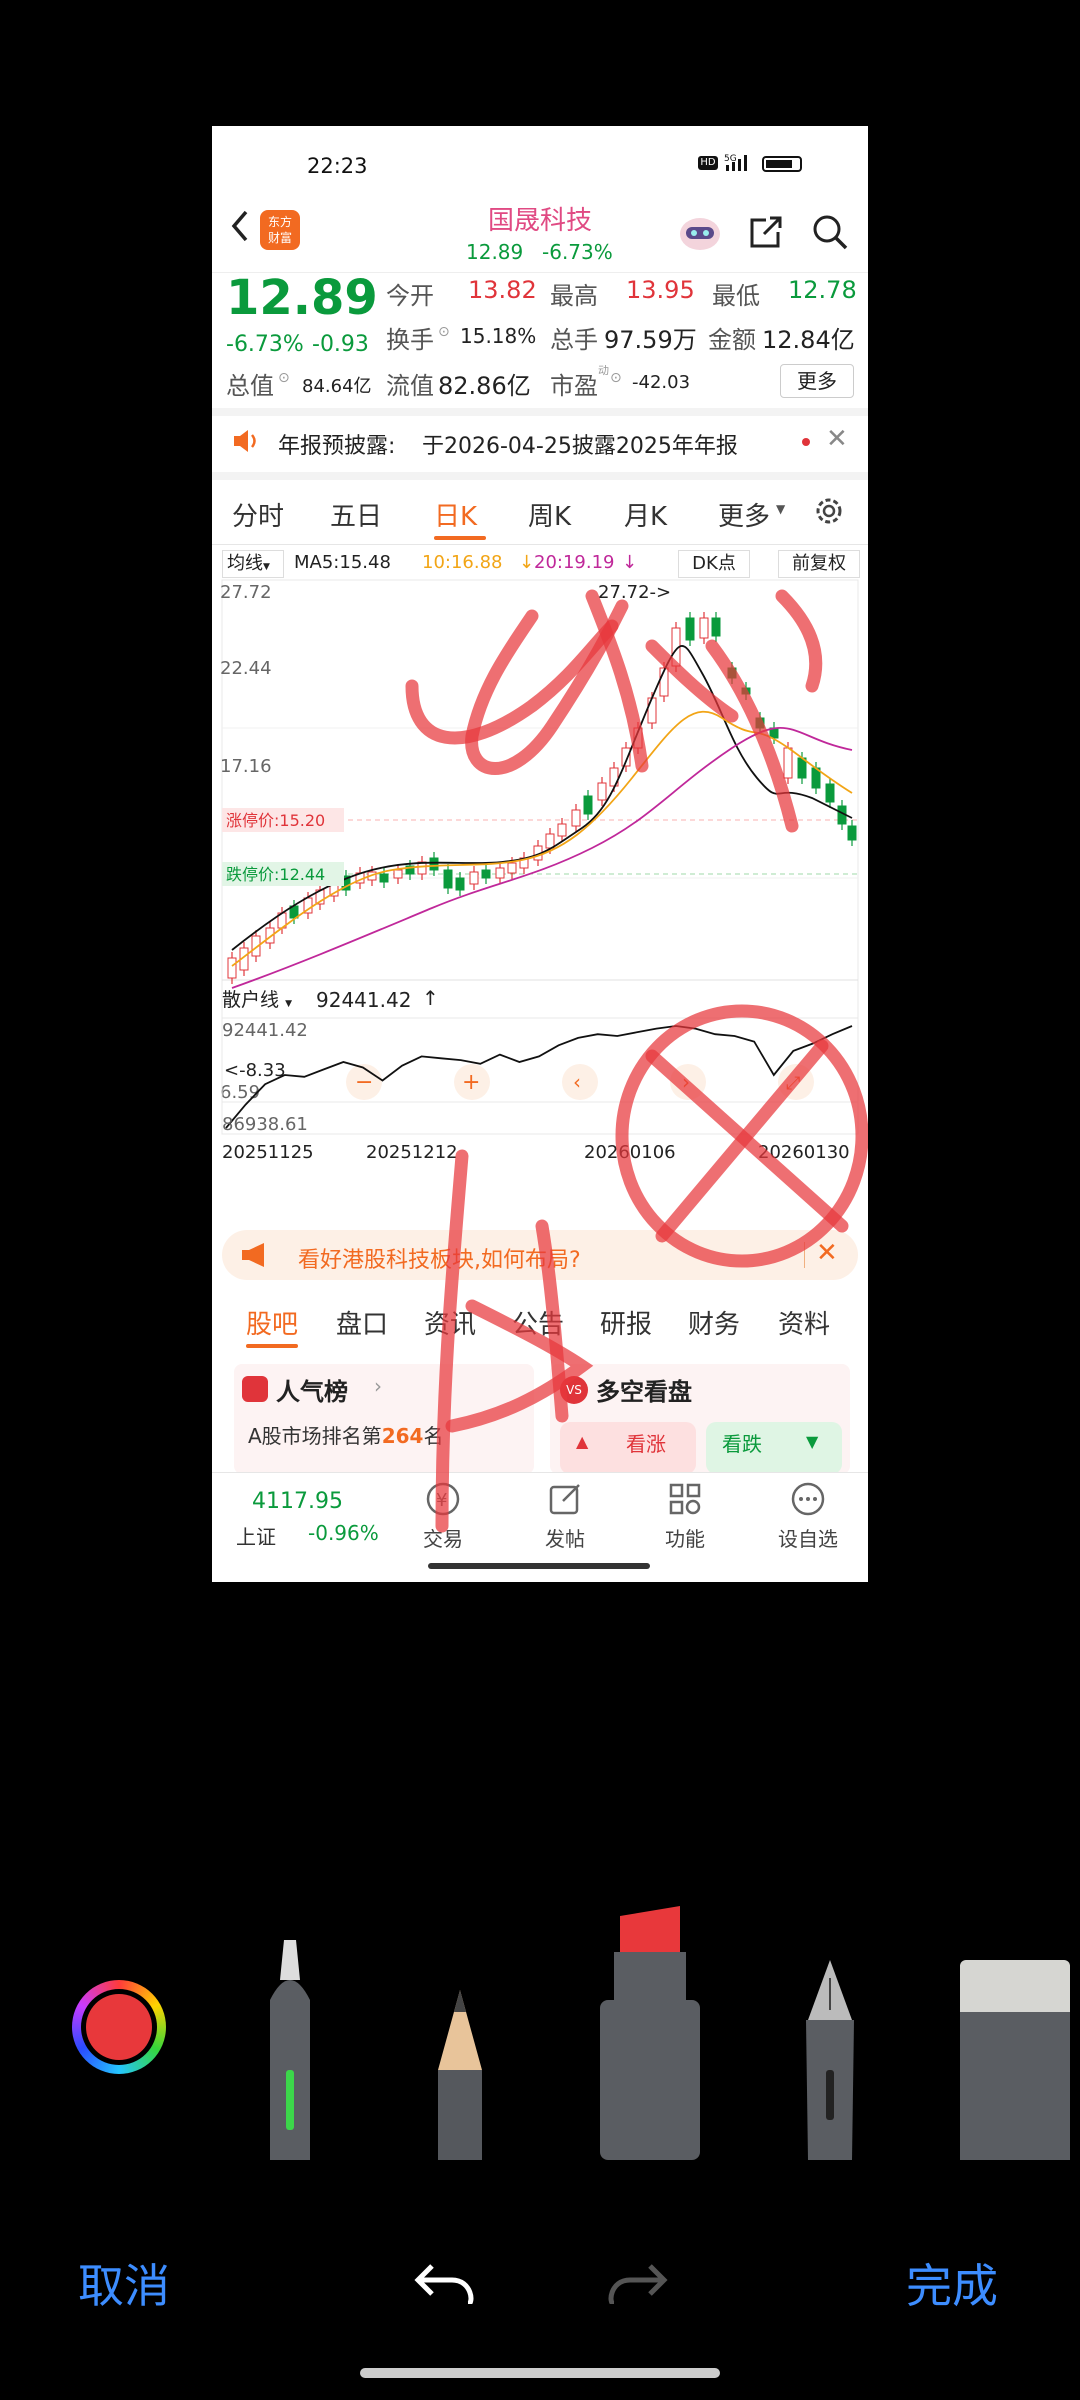 The image size is (1080, 2400). What do you see at coordinates (342, 562) in the screenshot?
I see `ma5-value: MA5:15.48` at bounding box center [342, 562].